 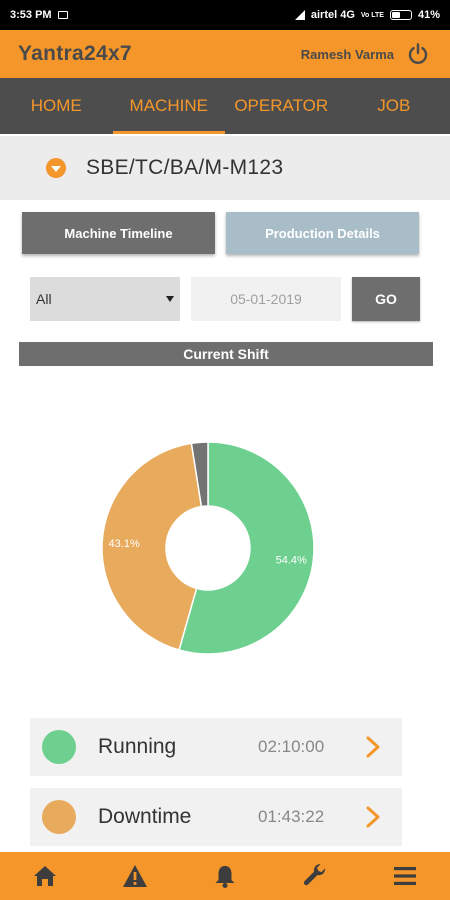 I want to click on bell-icon, so click(x=225, y=876).